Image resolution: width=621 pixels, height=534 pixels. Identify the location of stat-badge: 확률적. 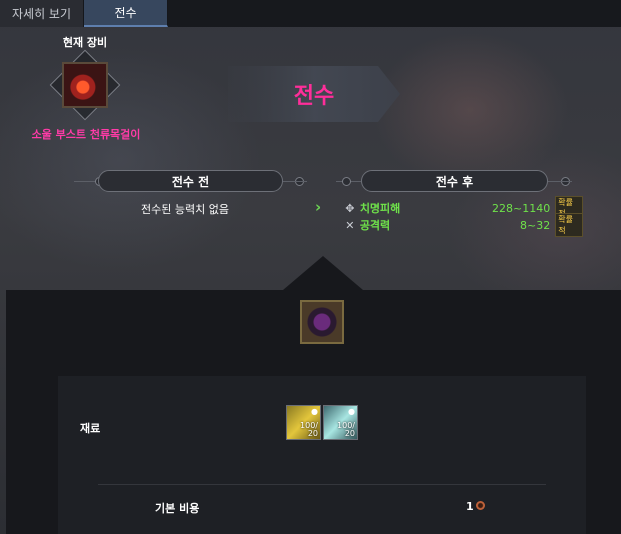
(569, 225).